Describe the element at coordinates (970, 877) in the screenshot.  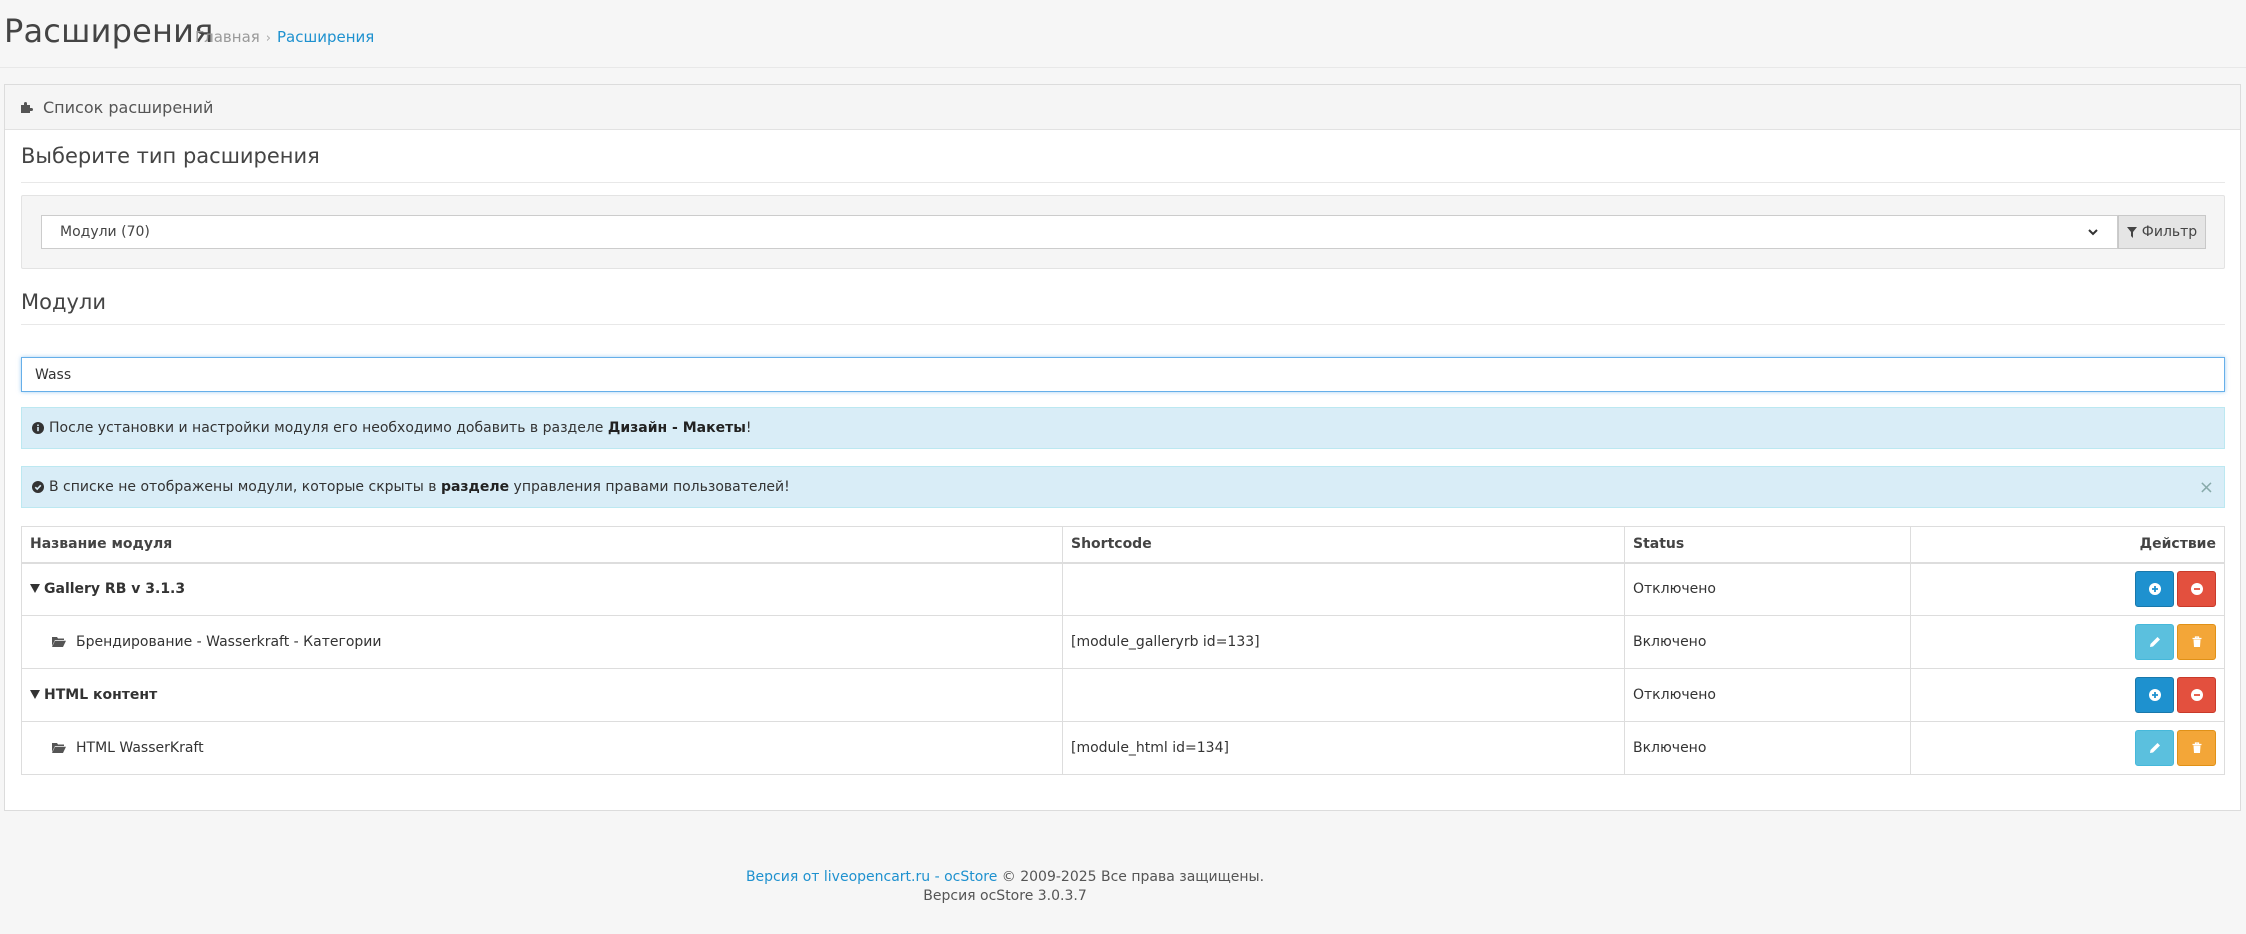
I see `ocstore-link: ocStore` at that location.